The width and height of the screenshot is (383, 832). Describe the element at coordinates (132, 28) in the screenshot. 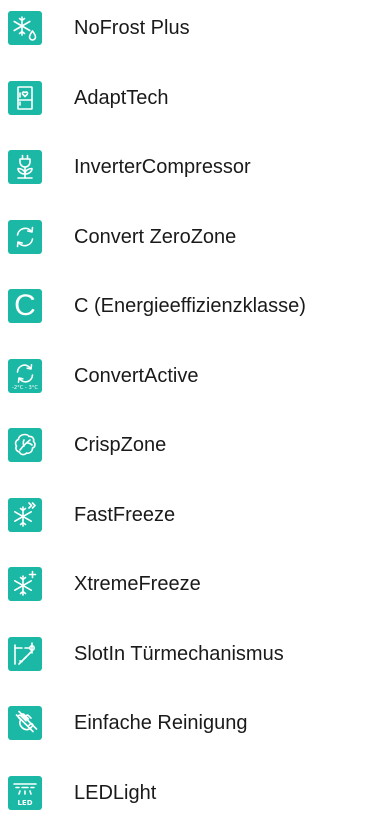

I see `feature-label: NoFrost Plus` at that location.